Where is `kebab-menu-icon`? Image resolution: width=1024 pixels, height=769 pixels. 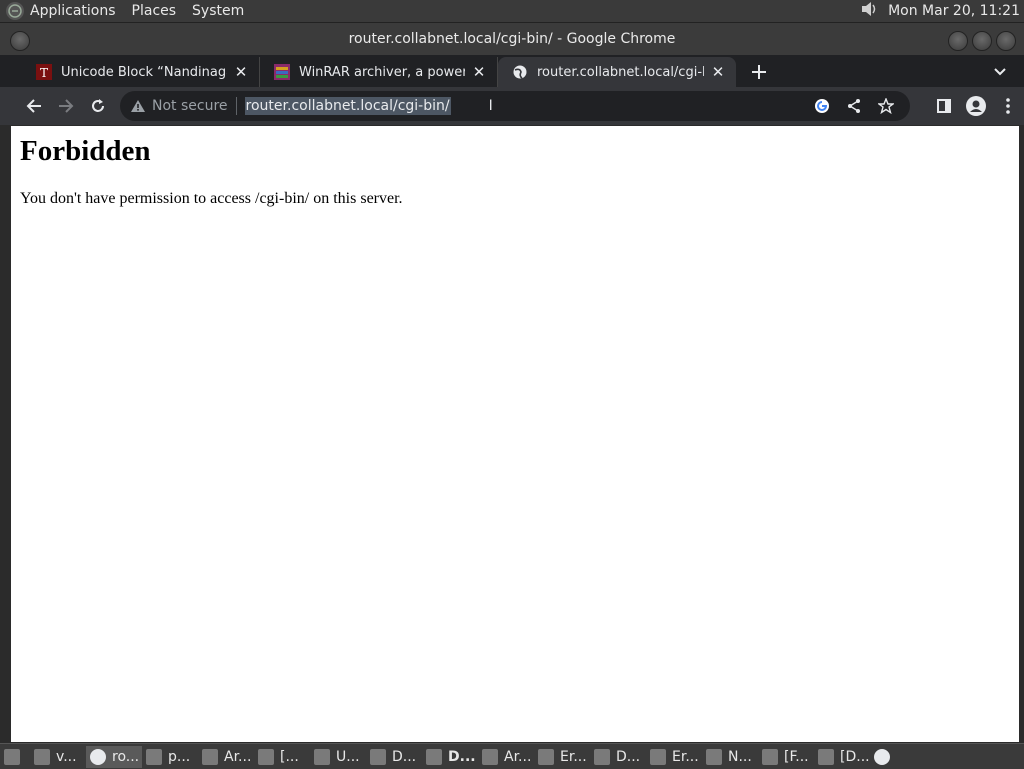
kebab-menu-icon is located at coordinates (1008, 106).